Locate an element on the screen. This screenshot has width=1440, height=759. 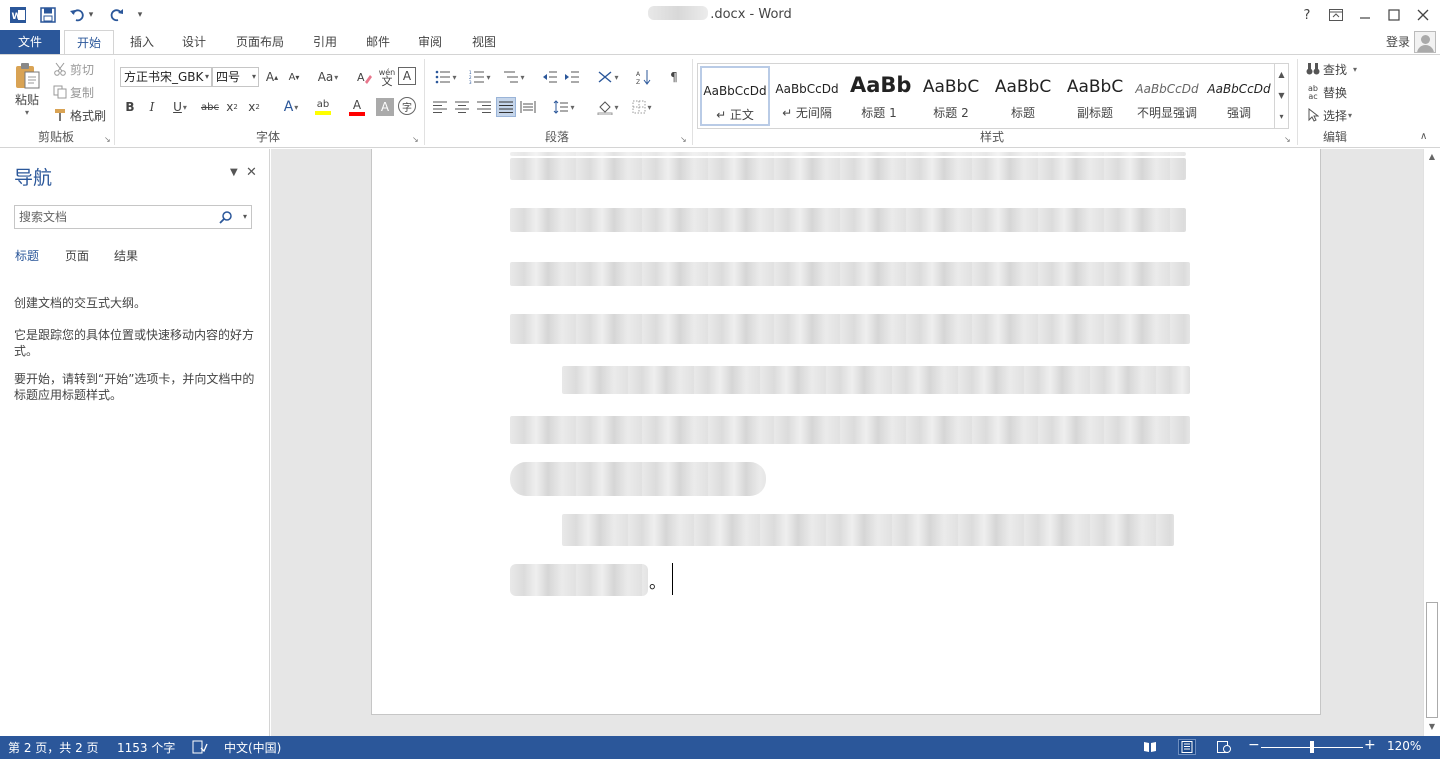
language-indicator: 中文(中国) is located at coordinates (252, 747).